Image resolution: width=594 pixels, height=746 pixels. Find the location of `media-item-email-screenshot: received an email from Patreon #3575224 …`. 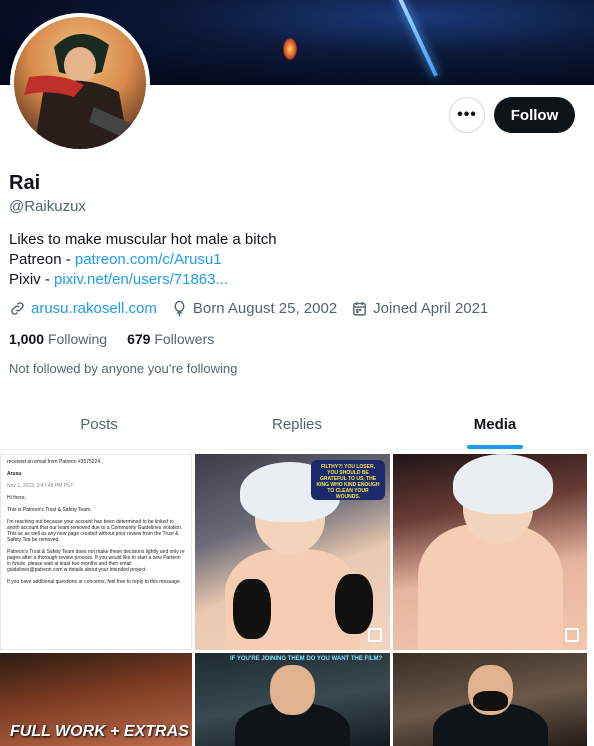

media-item-email-screenshot: received an email from Patreon #3575224 … is located at coordinates (96, 552).